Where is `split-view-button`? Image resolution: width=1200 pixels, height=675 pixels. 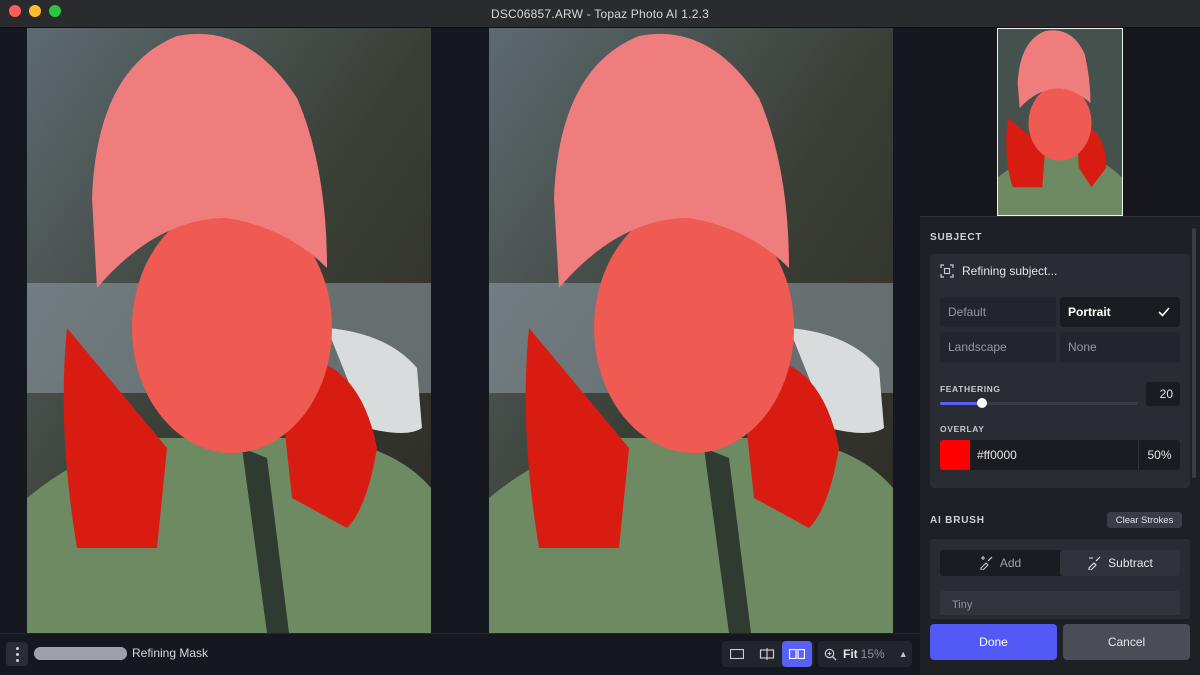
split-view-button is located at coordinates (767, 654).